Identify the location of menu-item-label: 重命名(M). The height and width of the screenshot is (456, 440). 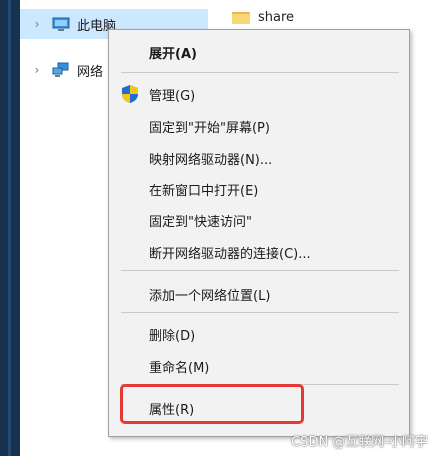
(179, 368).